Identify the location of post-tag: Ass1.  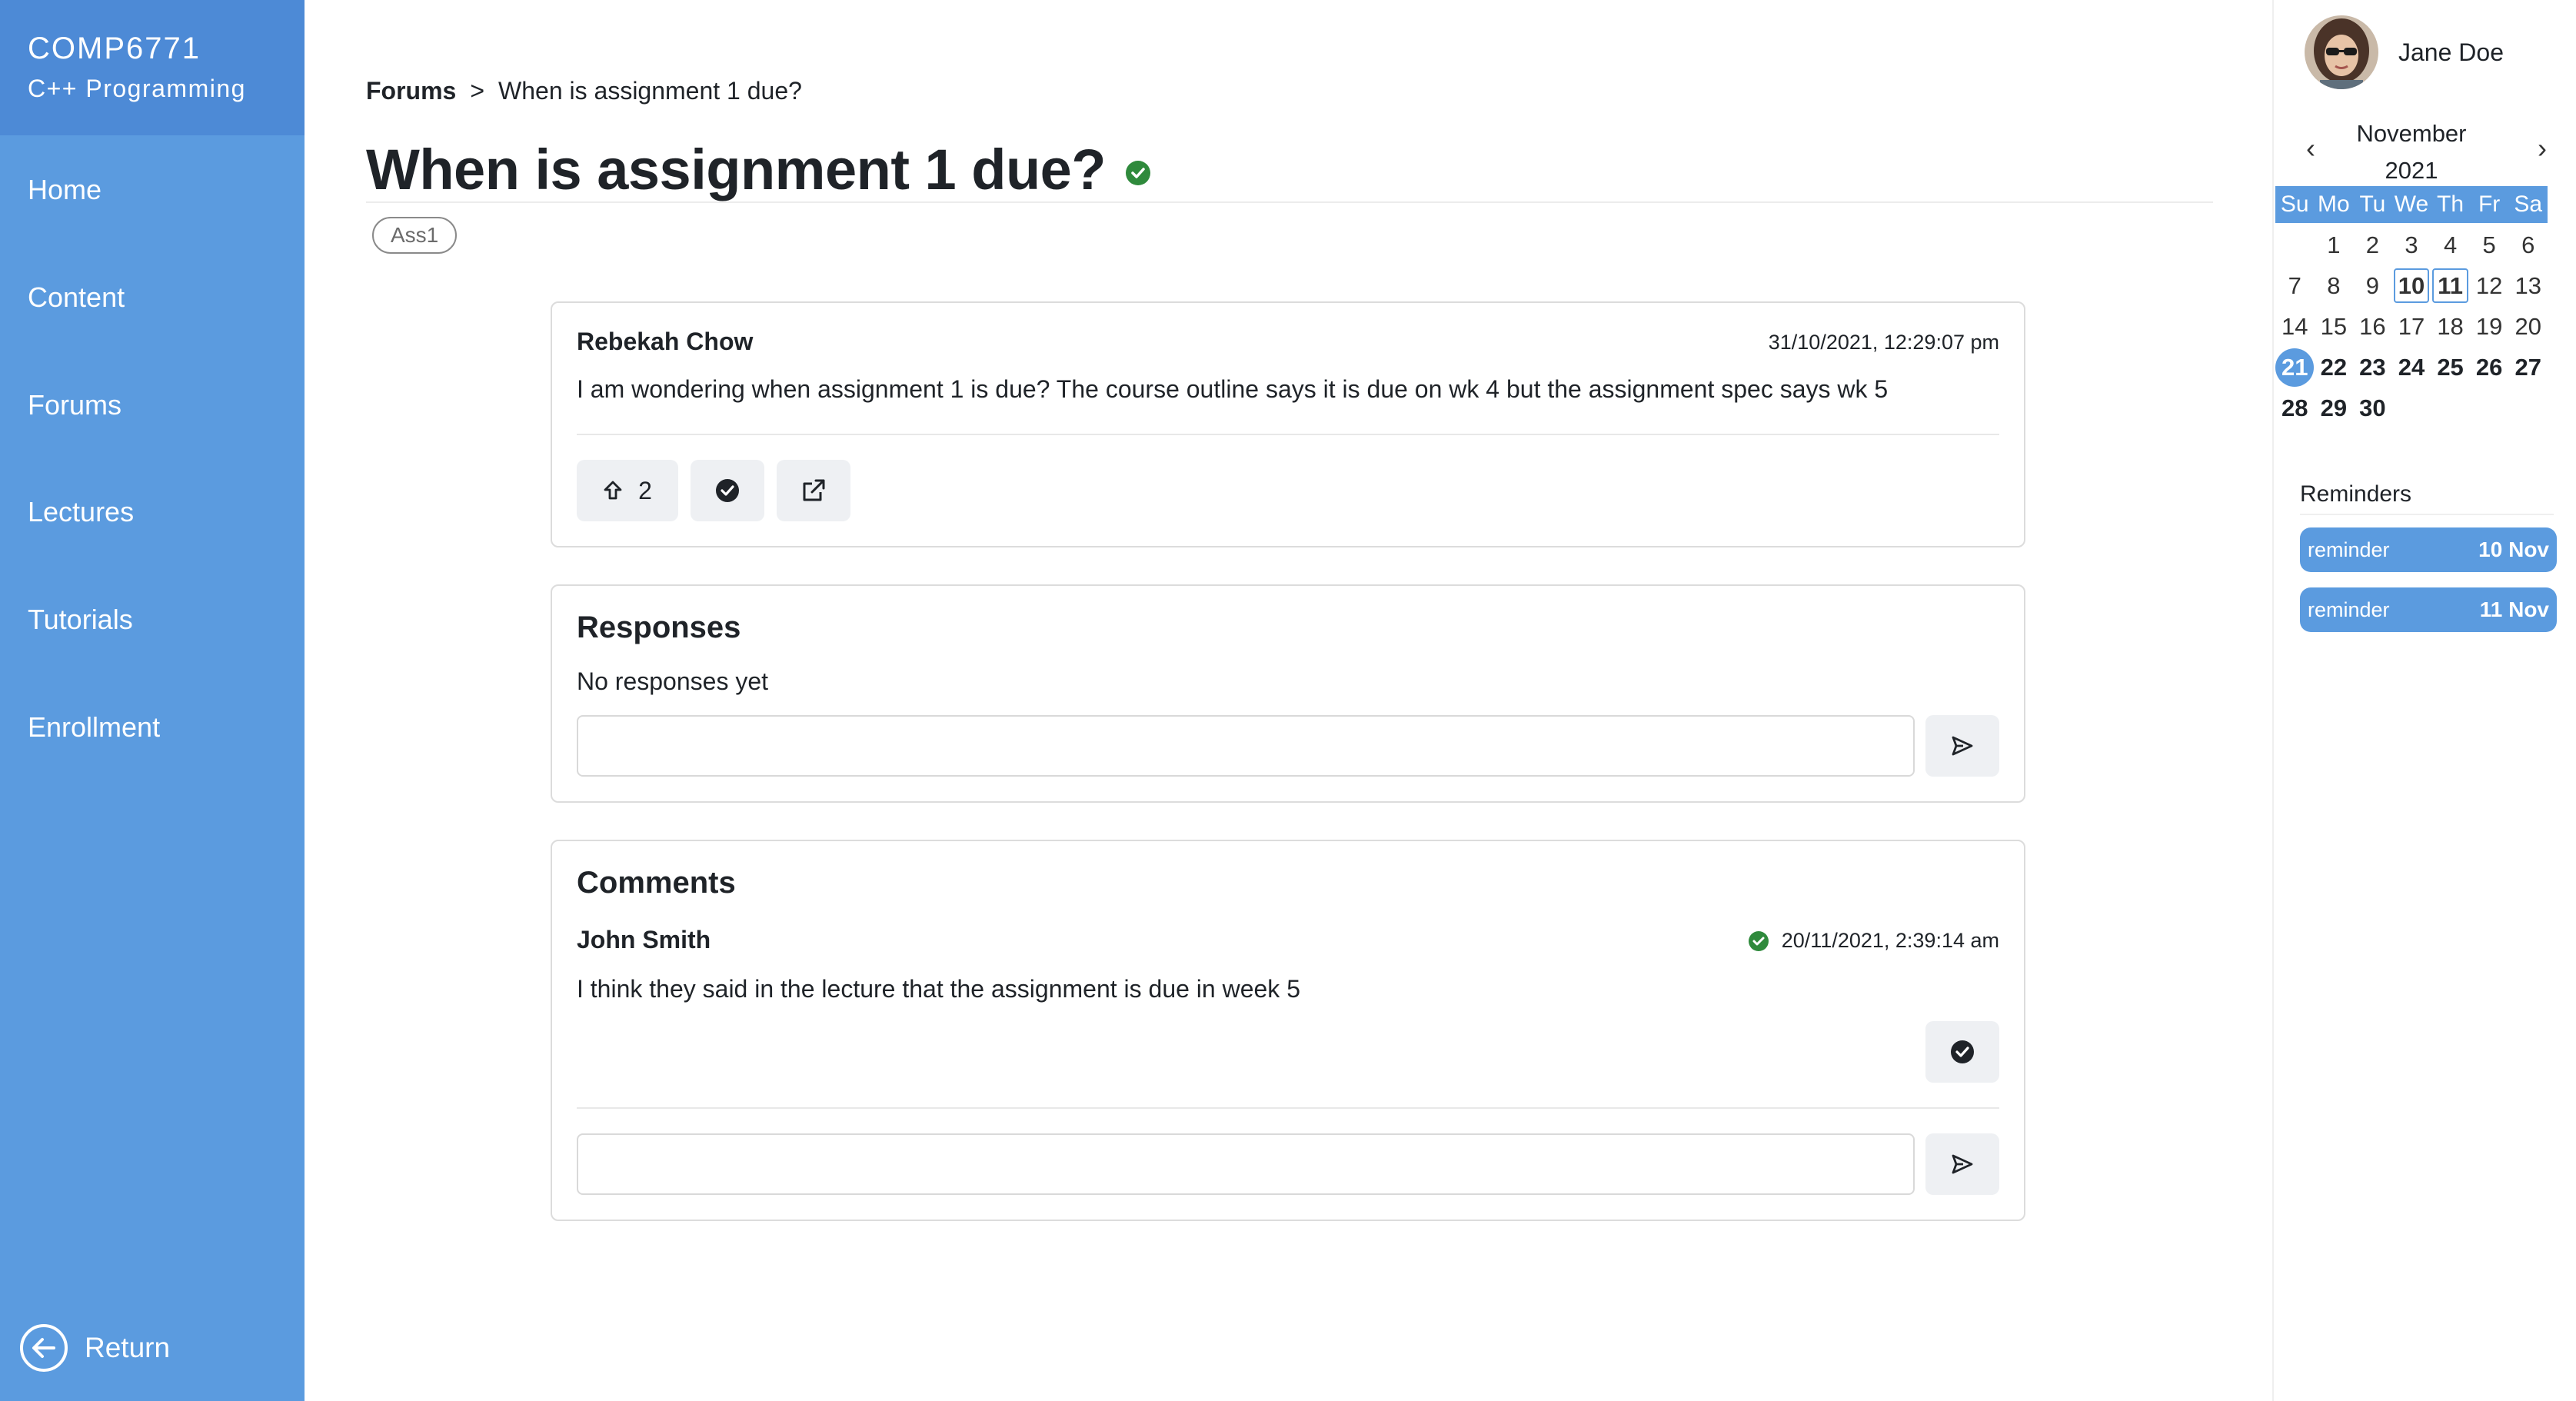
(415, 235).